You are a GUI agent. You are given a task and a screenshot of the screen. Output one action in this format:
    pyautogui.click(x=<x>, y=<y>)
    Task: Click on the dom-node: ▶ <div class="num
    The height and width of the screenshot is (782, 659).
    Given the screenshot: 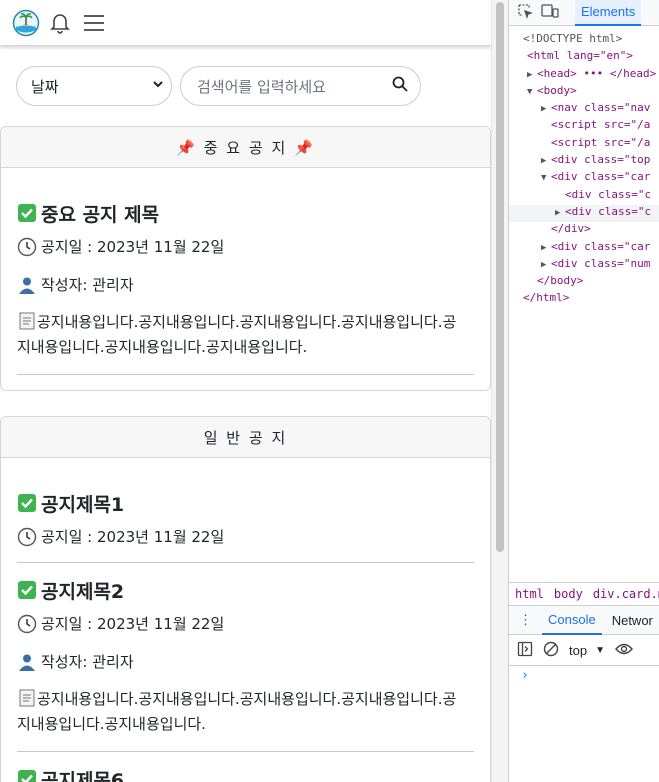 What is the action you would take?
    pyautogui.click(x=584, y=265)
    